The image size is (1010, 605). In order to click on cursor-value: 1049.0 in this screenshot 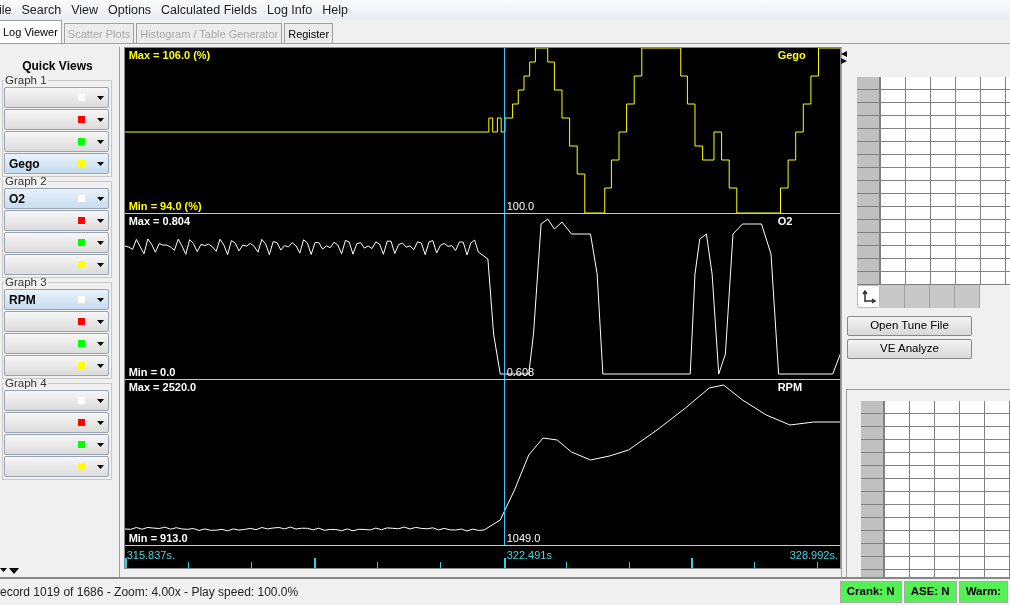, I will do `click(523, 538)`.